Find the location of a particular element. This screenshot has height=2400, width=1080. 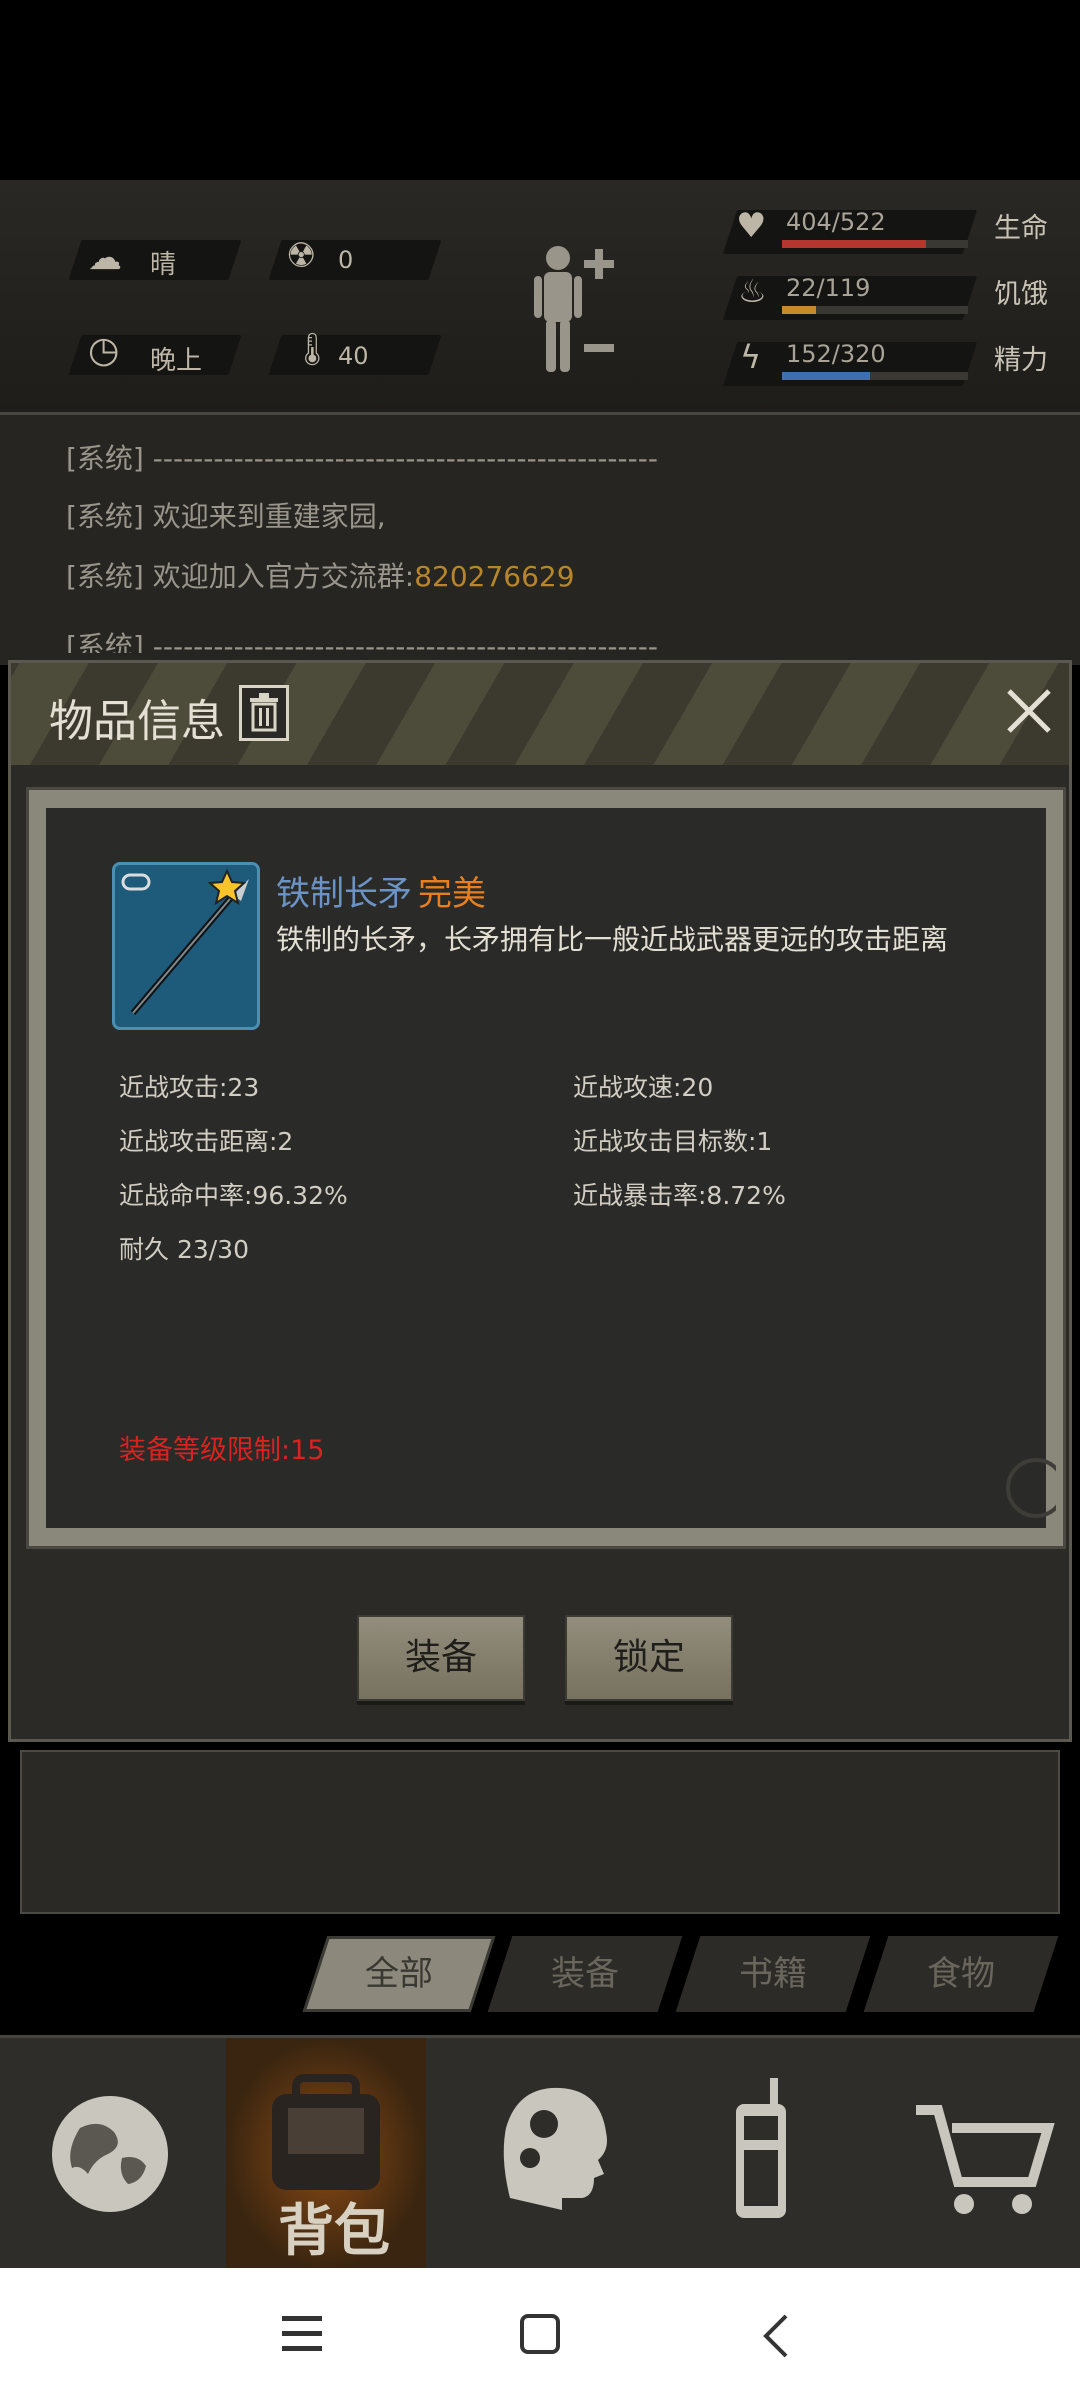

body-status-icon is located at coordinates (570, 310).